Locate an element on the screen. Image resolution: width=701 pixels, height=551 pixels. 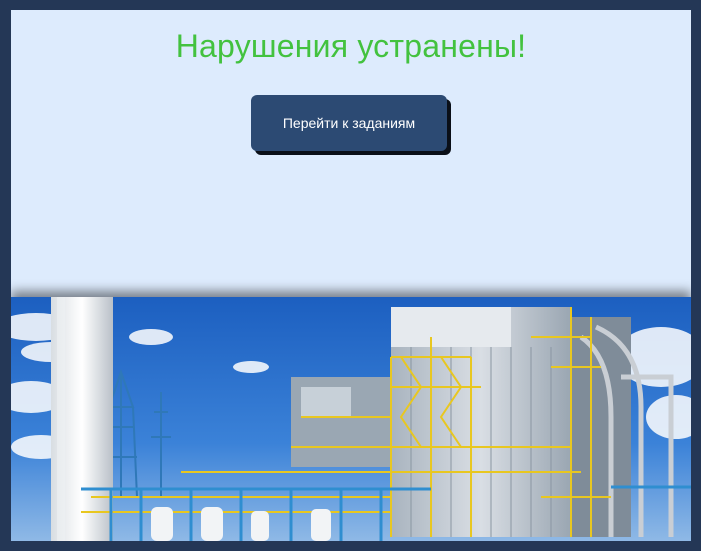
success-title: Нарушения устранены! is located at coordinates (351, 46).